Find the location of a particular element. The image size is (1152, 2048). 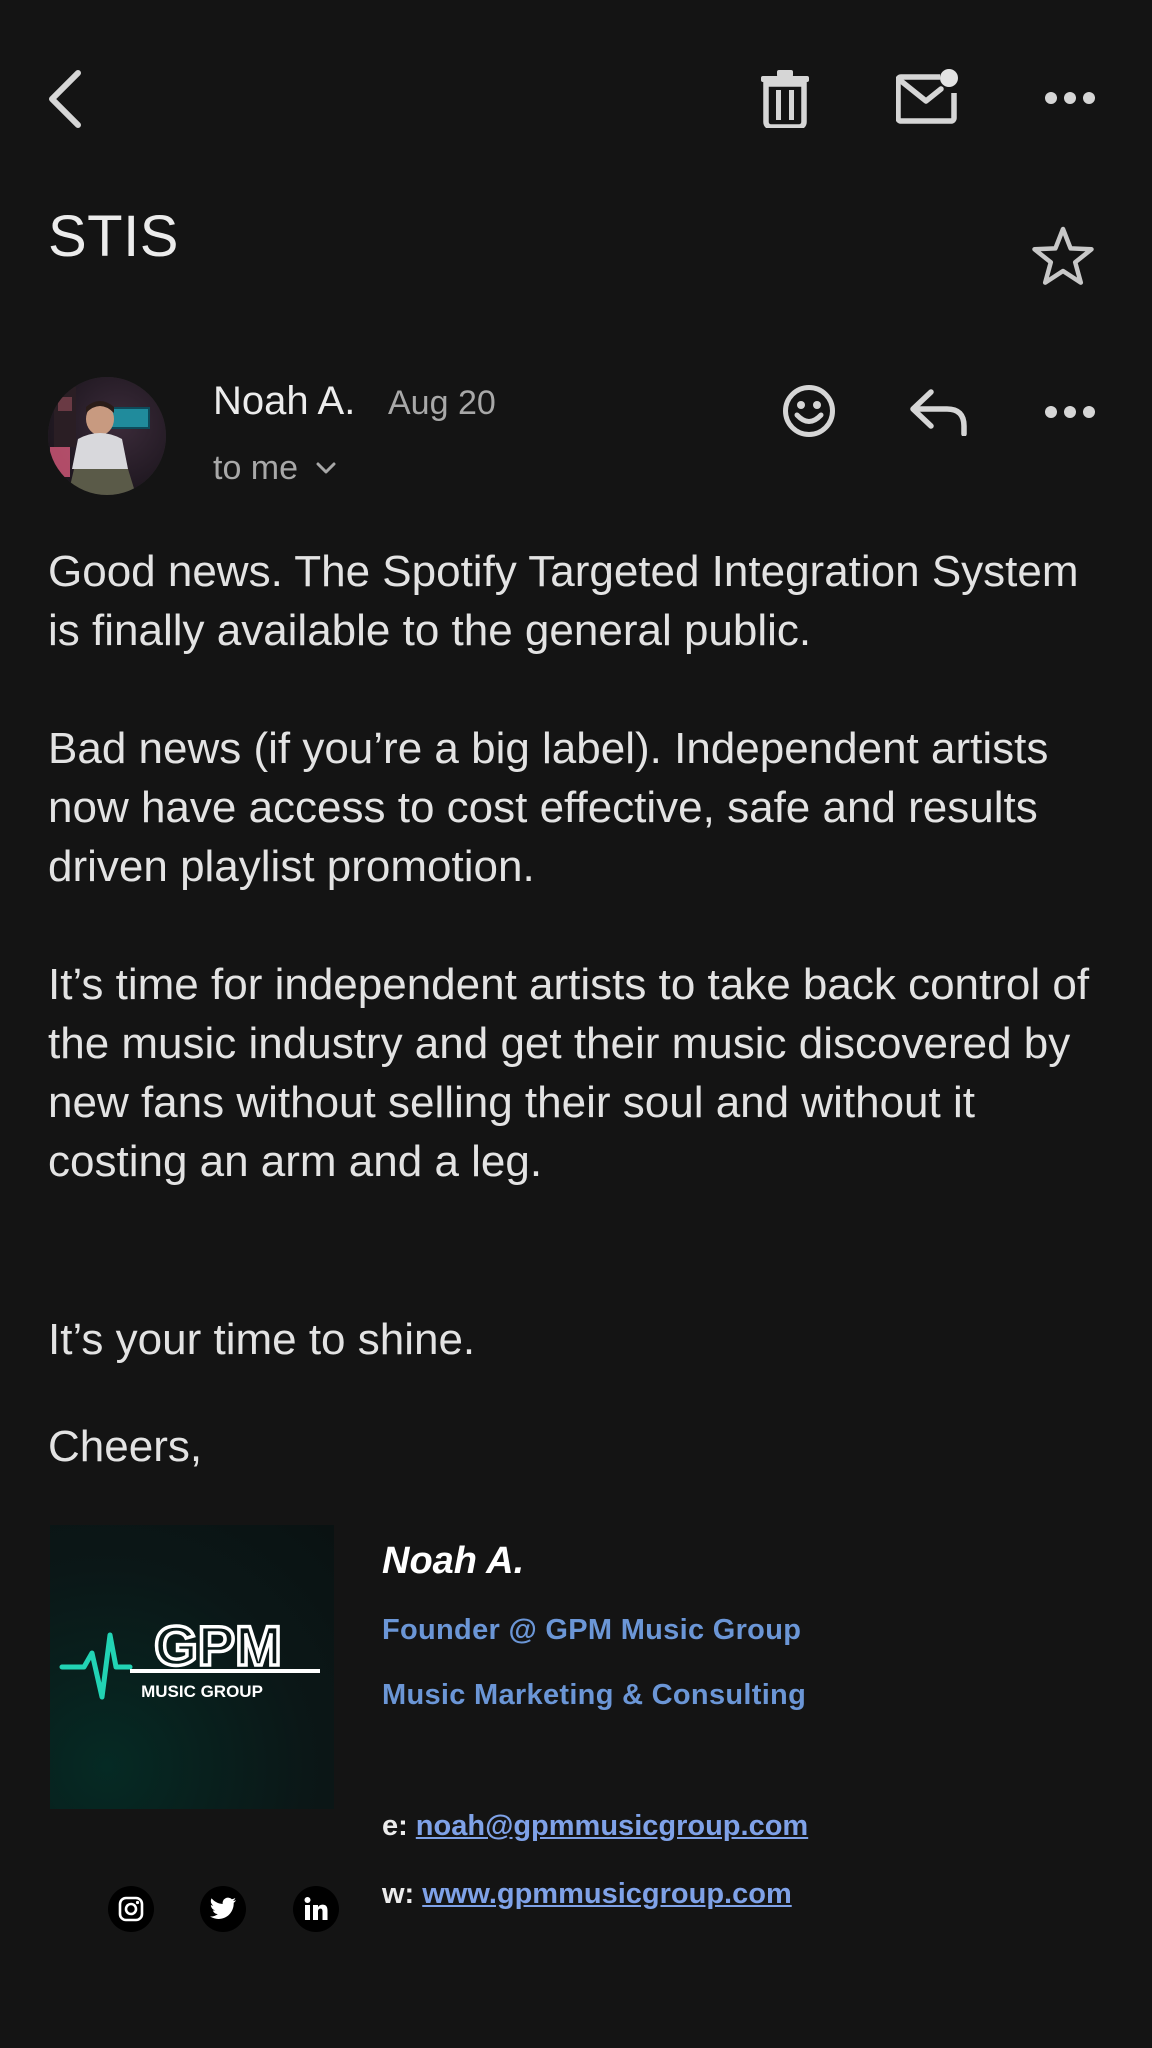

logo-text: GPM is located at coordinates (218, 1645).